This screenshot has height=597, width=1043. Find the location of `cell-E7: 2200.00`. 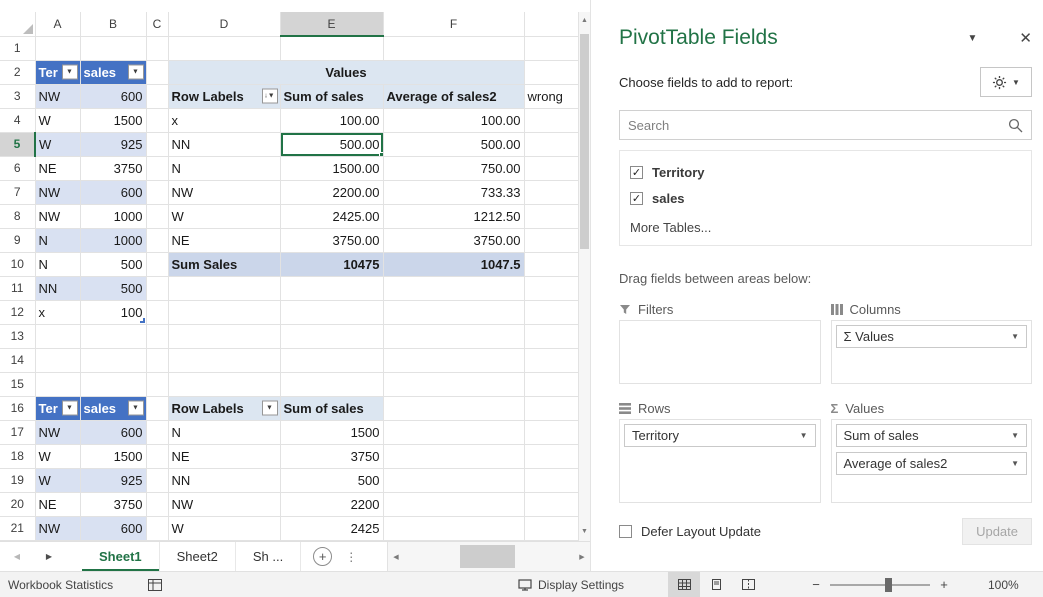

cell-E7: 2200.00 is located at coordinates (332, 192).